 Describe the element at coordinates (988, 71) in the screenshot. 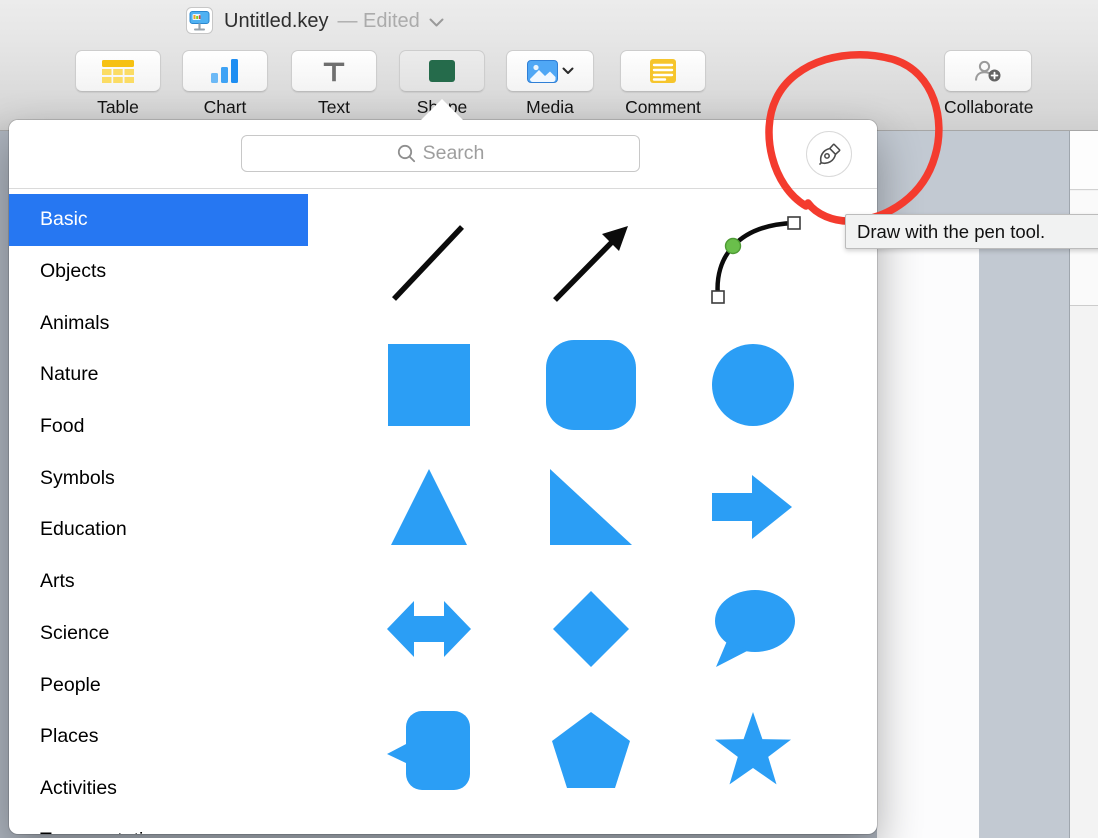

I see `collaborate-icon` at that location.